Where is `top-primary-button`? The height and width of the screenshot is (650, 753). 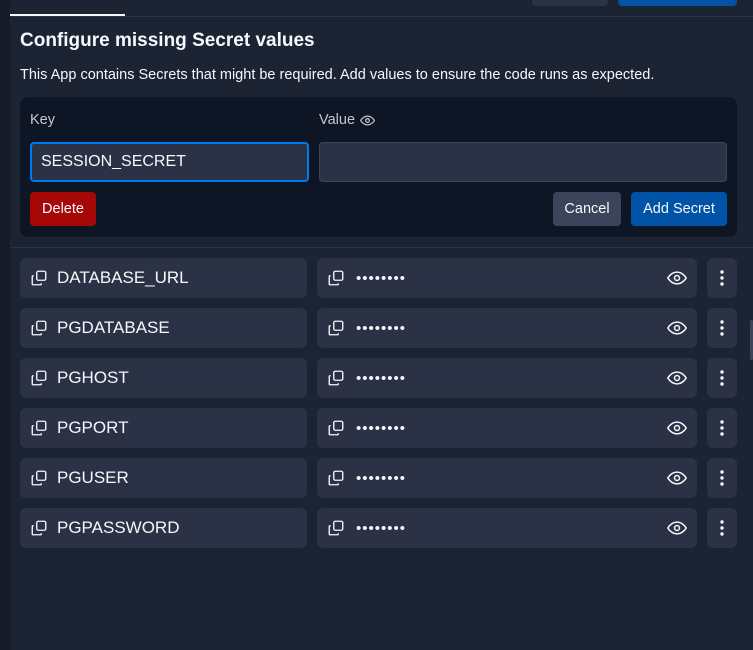 top-primary-button is located at coordinates (677, 3).